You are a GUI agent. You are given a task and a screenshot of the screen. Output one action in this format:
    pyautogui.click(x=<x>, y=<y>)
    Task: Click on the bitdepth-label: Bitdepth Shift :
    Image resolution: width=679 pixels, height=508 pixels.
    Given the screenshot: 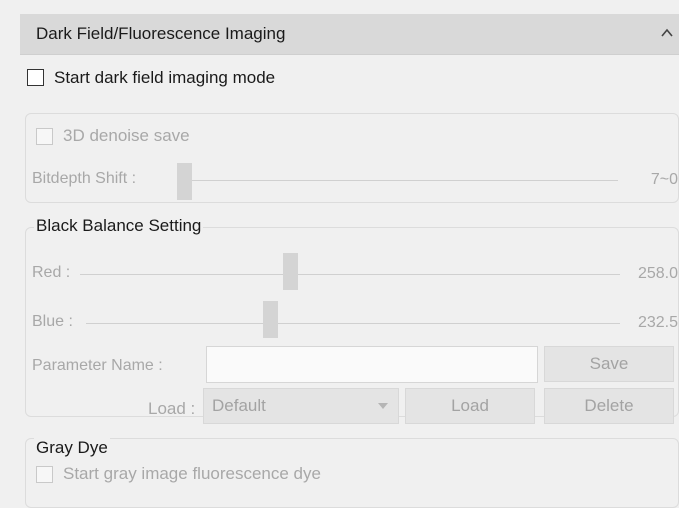 What is the action you would take?
    pyautogui.click(x=84, y=178)
    